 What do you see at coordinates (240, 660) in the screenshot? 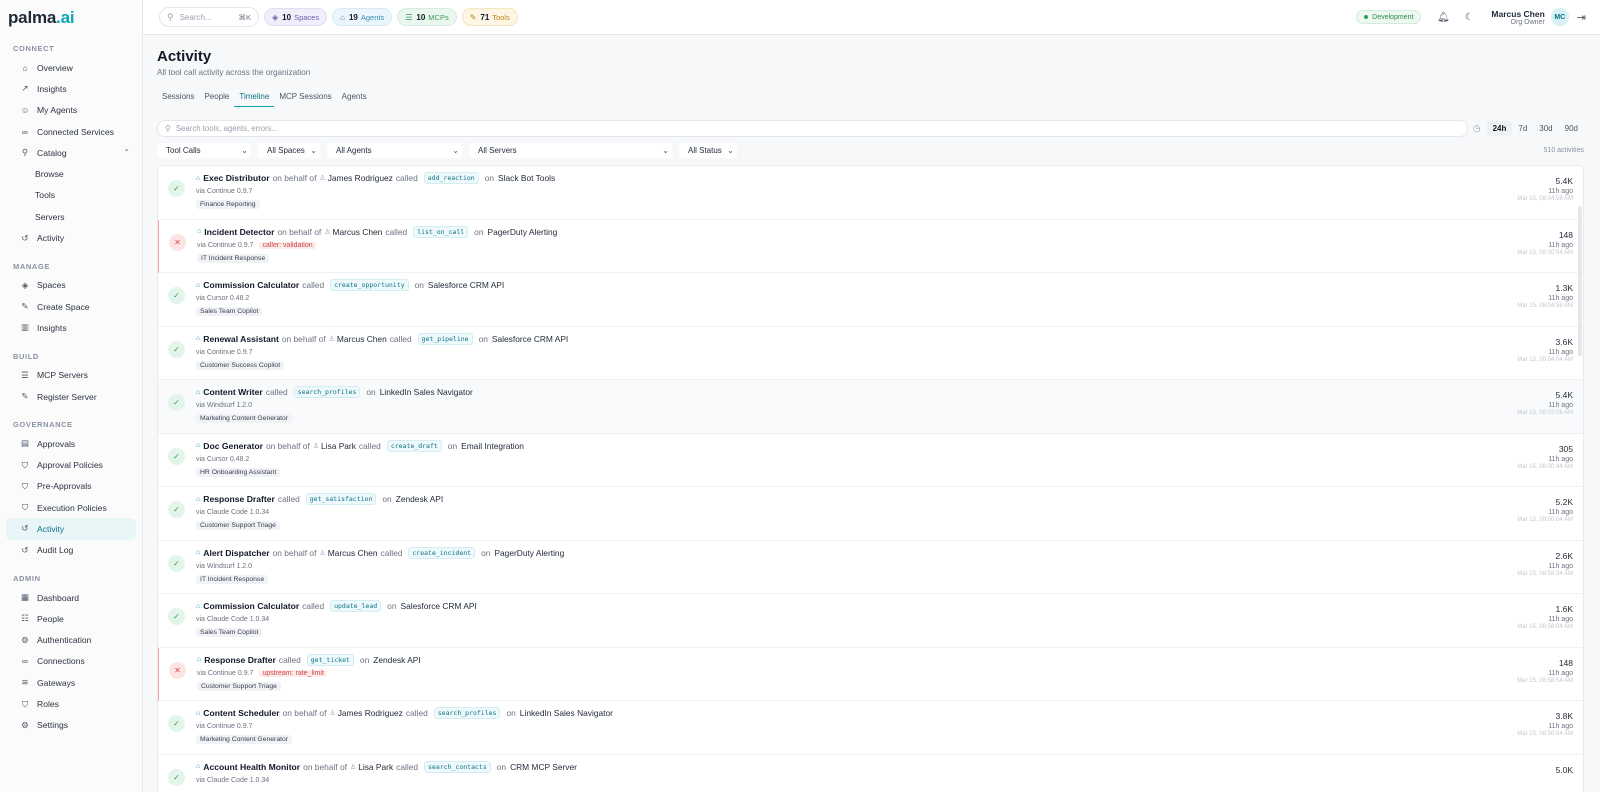
I see `agent-name: Response Drafter` at bounding box center [240, 660].